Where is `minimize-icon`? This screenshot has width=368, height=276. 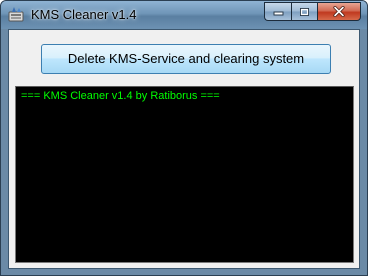
minimize-icon is located at coordinates (278, 13).